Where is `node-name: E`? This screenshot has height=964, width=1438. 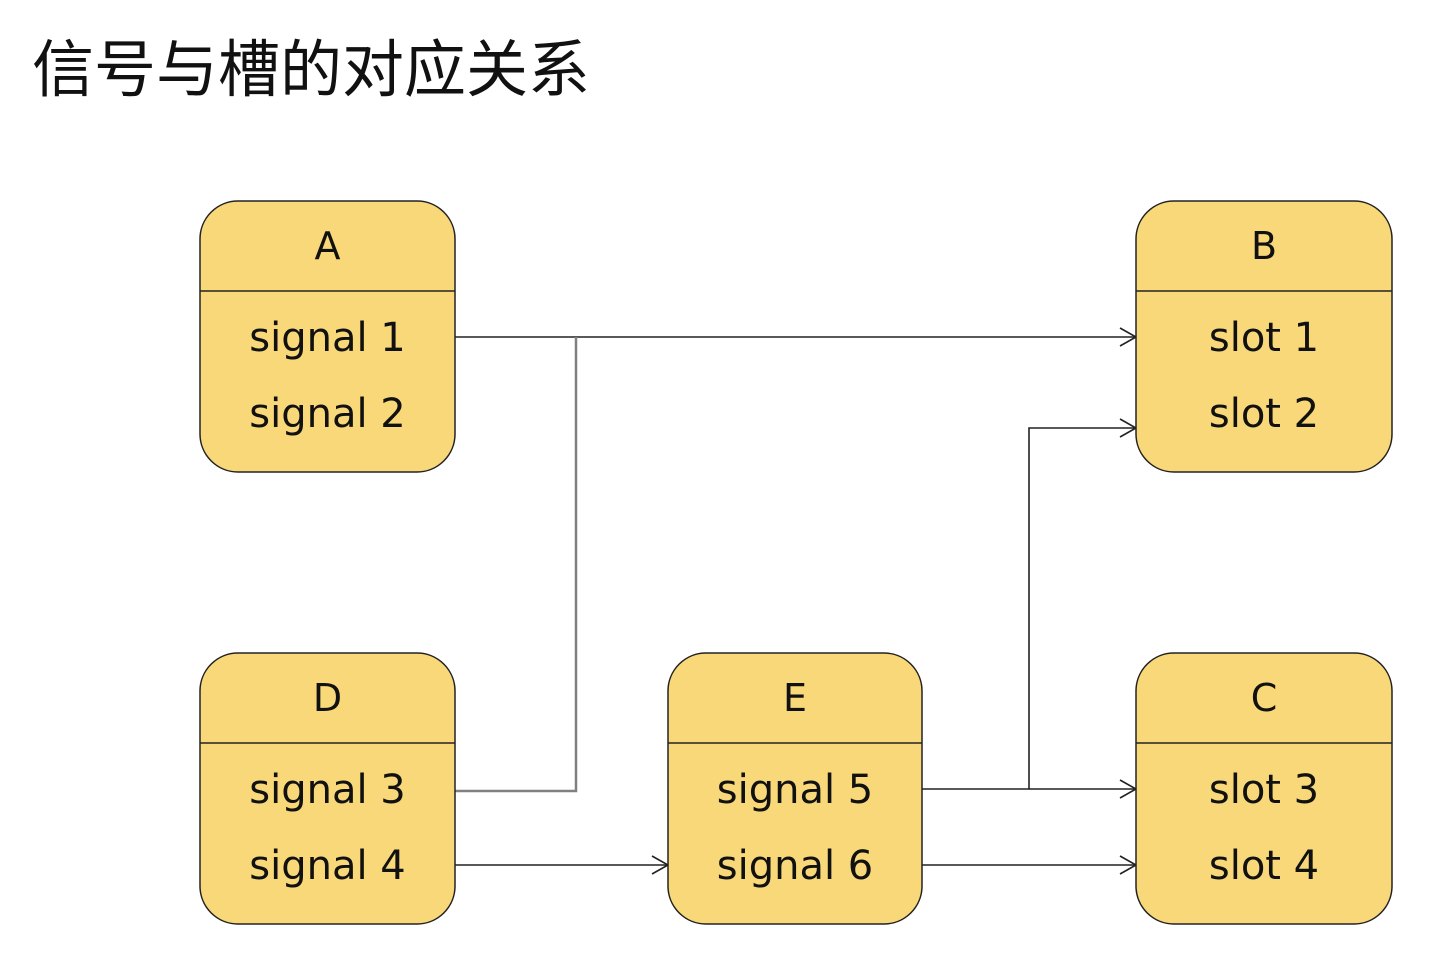
node-name: E is located at coordinates (795, 698).